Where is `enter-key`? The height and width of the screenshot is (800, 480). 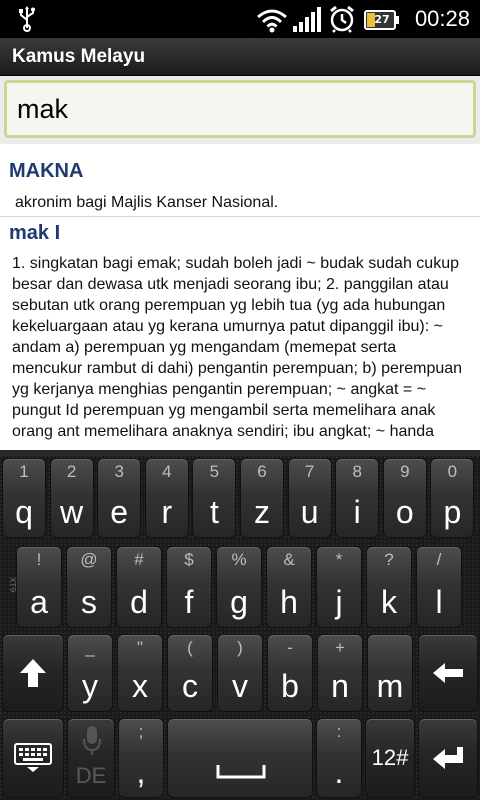
enter-key is located at coordinates (448, 758).